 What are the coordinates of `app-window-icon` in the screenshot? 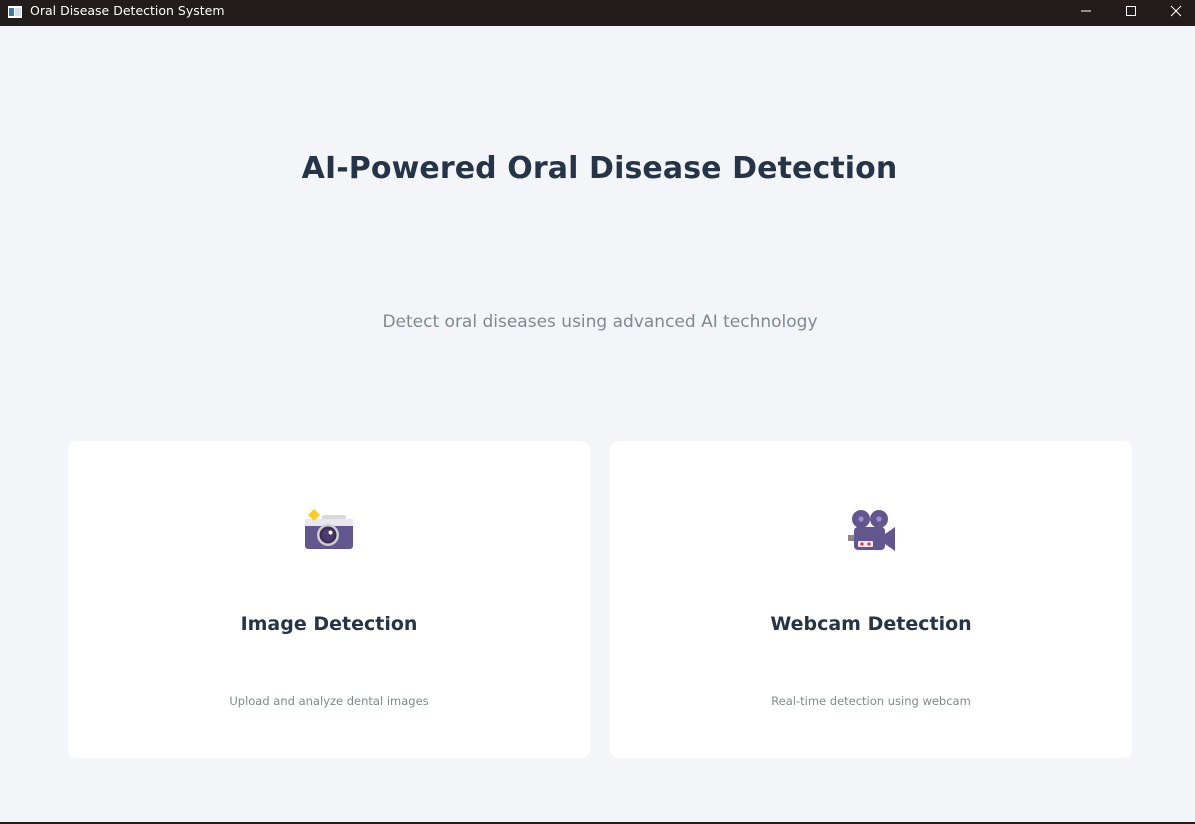 It's located at (15, 12).